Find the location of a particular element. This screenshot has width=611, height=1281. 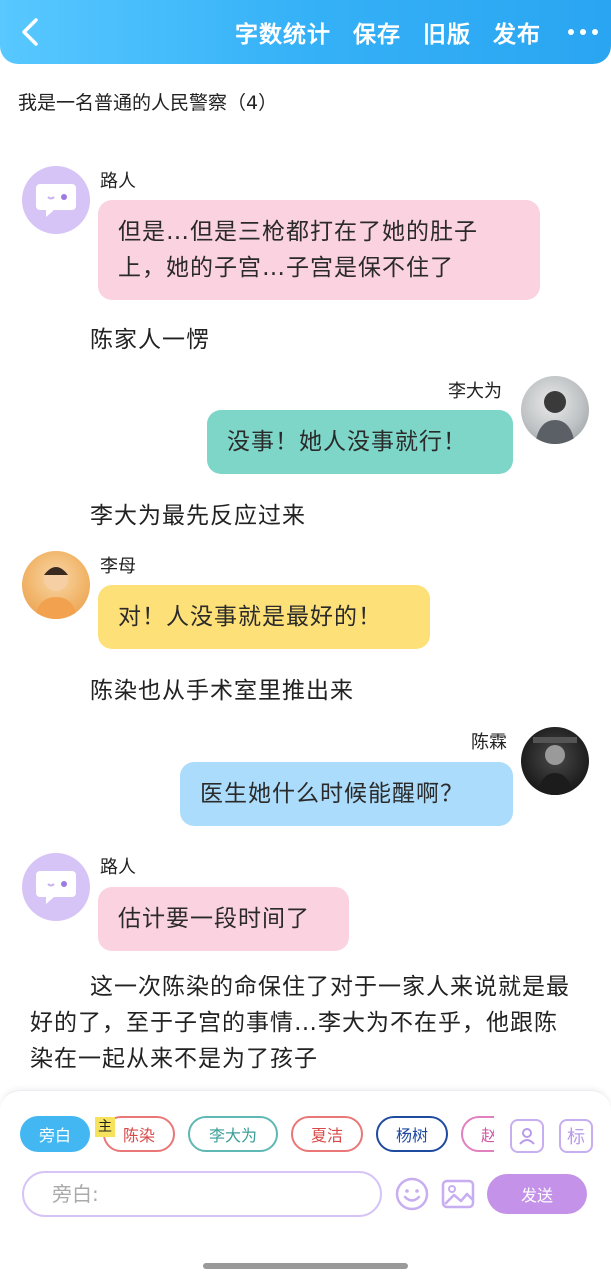

message-bubble: 对！人没事就是最好的！ is located at coordinates (264, 617).